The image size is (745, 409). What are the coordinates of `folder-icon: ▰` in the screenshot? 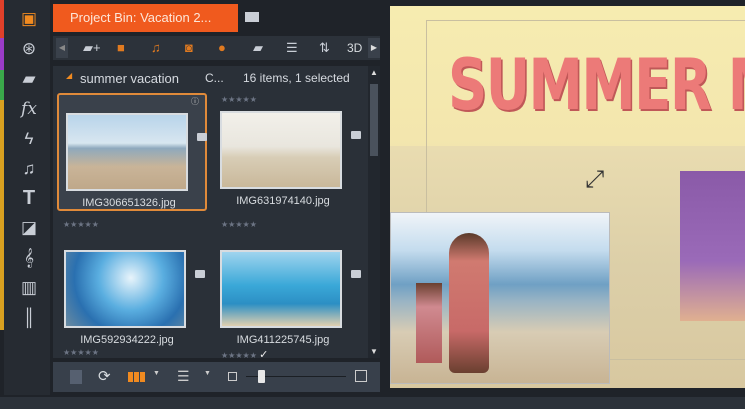 It's located at (29, 79).